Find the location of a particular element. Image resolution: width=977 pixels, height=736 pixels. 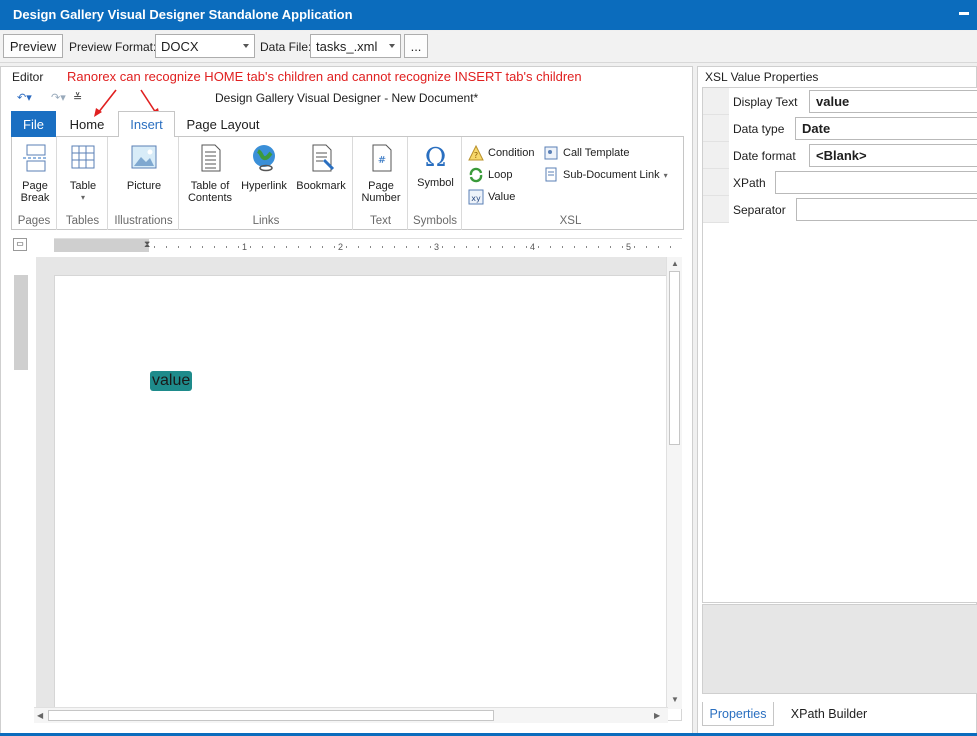

group-tables: Table ▾ Tables is located at coordinates (83, 183).